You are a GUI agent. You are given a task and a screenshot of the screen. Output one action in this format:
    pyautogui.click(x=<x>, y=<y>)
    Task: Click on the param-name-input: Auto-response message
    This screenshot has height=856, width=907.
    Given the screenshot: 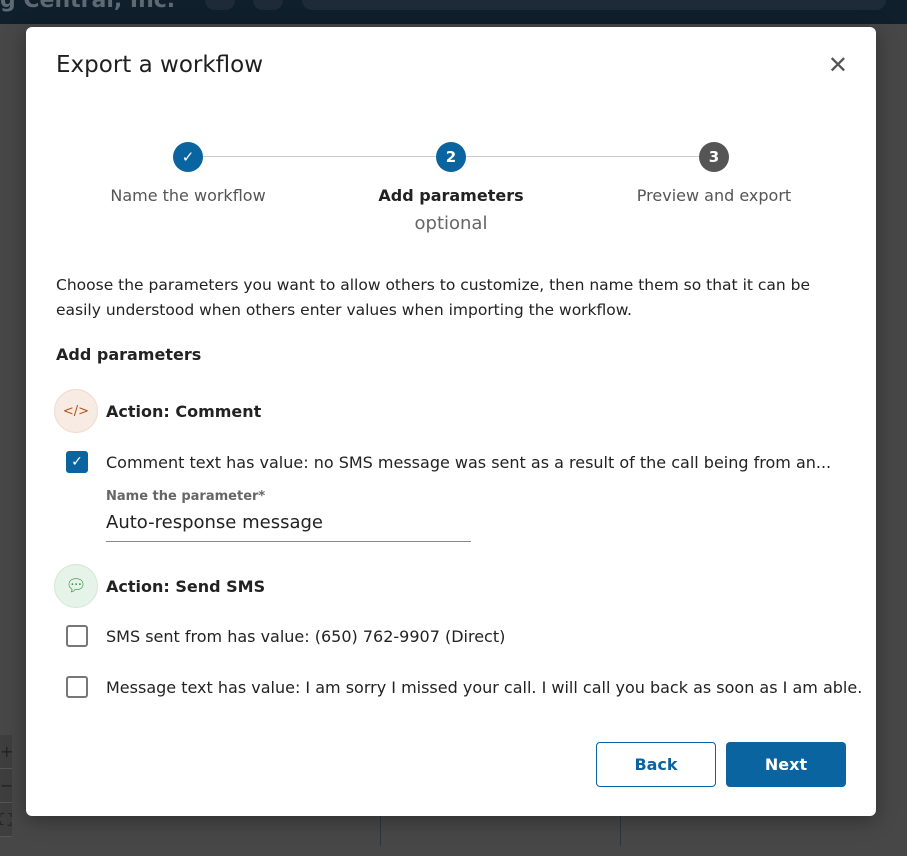 What is the action you would take?
    pyautogui.click(x=288, y=527)
    